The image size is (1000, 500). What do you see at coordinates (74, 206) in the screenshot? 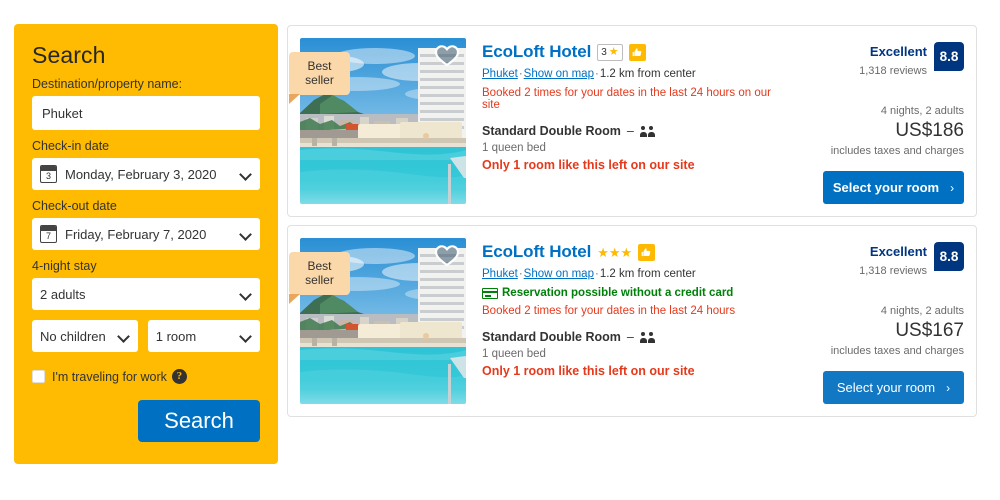
I see `checkout-label: Check-out date` at bounding box center [74, 206].